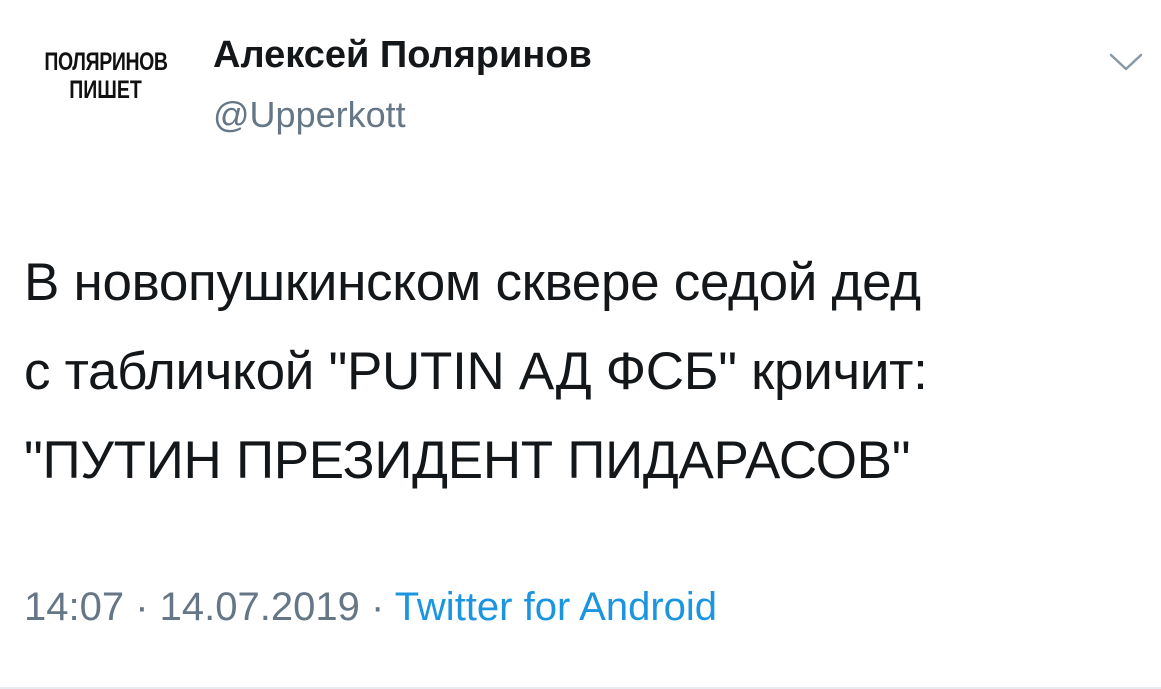 The width and height of the screenshot is (1161, 689). I want to click on avatar-logo-line2: ПИШЕТ, so click(106, 90).